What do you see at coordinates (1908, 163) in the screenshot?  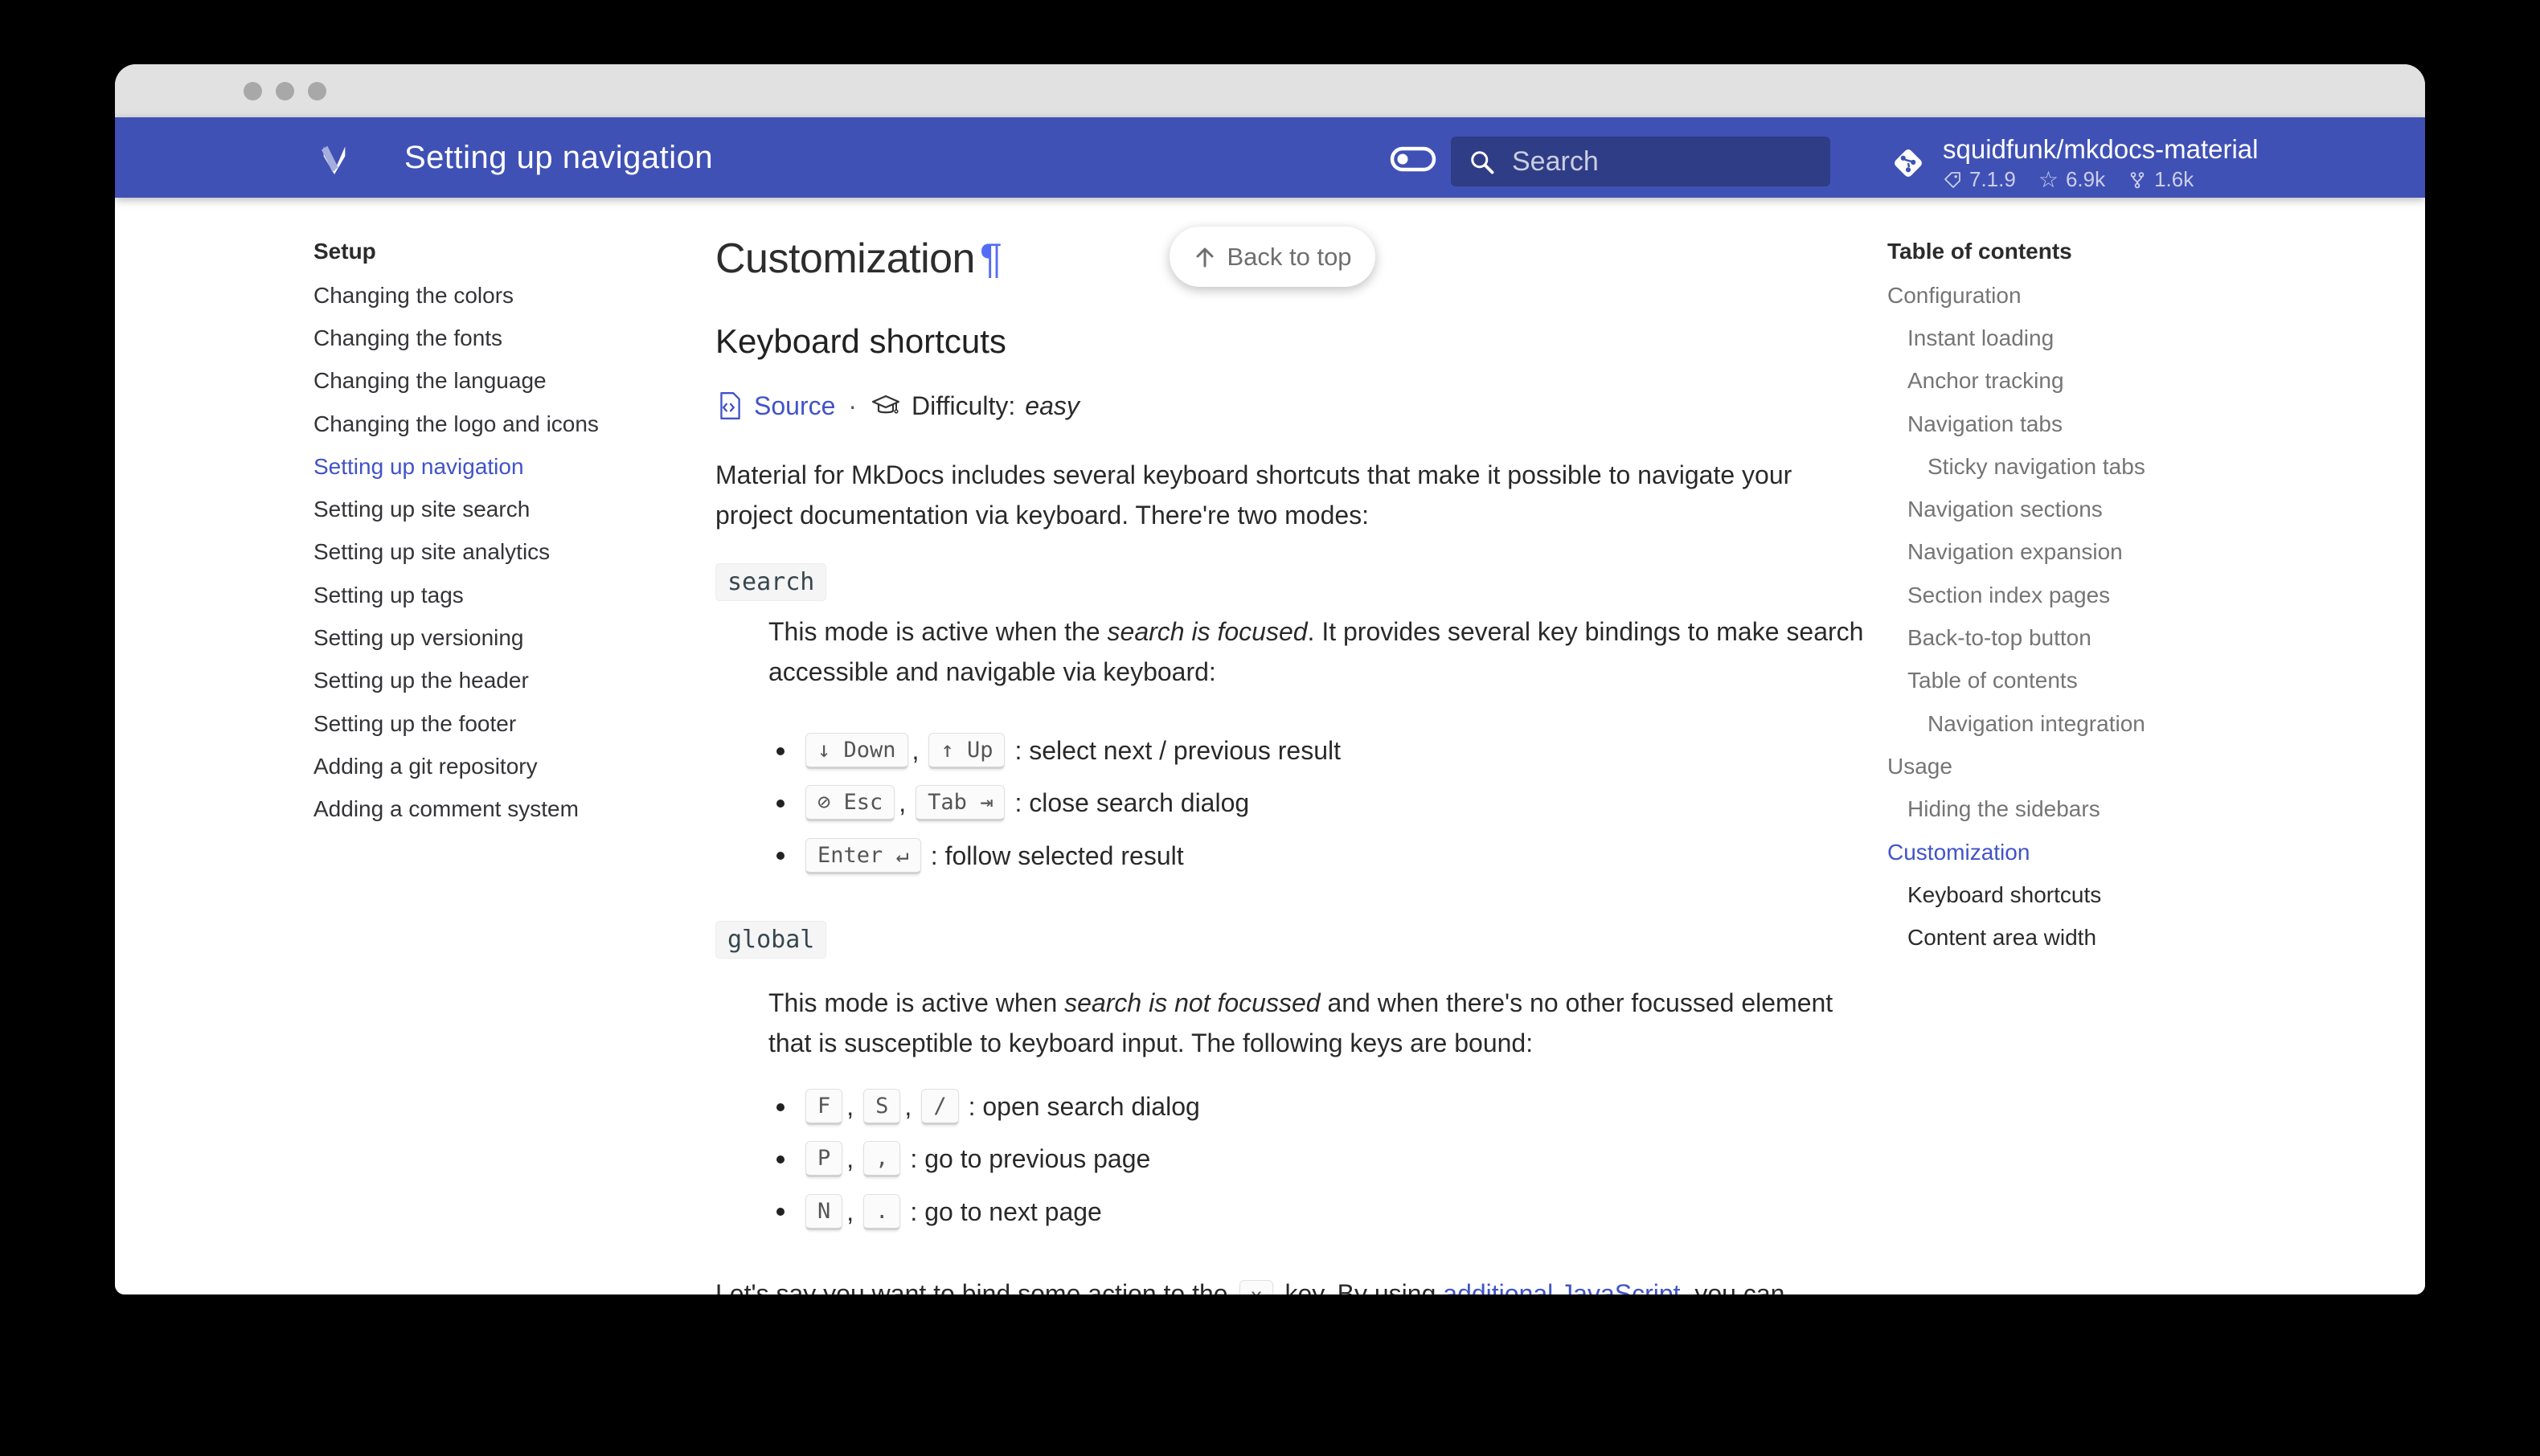 I see `git-icon` at bounding box center [1908, 163].